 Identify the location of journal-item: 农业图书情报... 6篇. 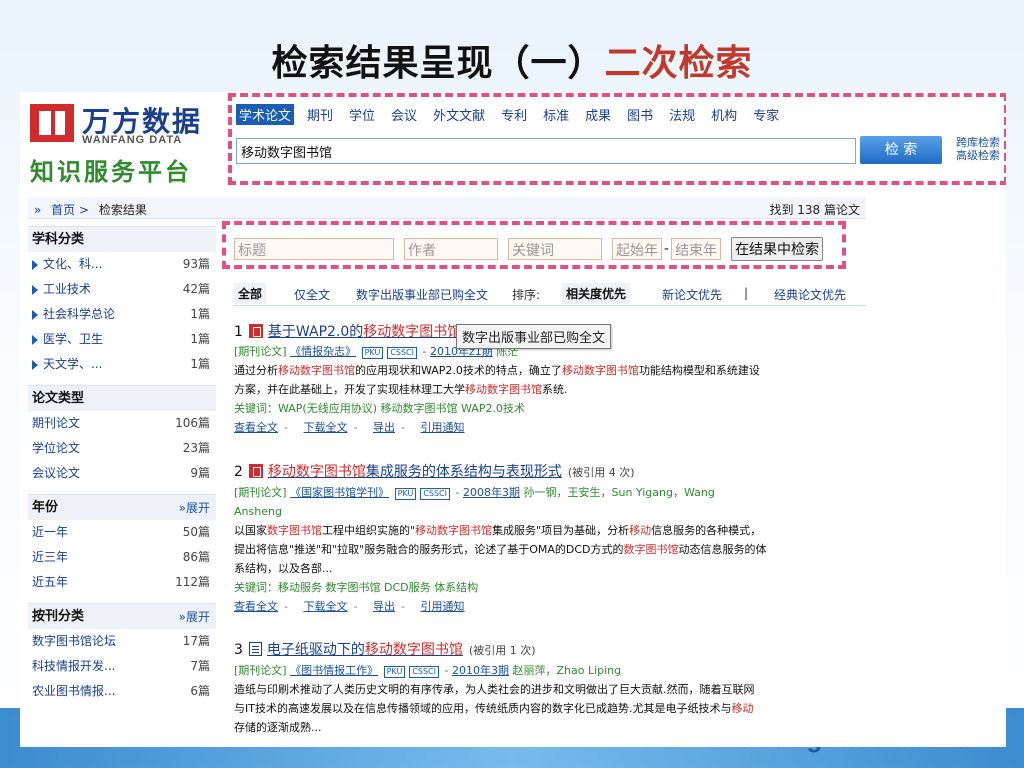
(122, 691).